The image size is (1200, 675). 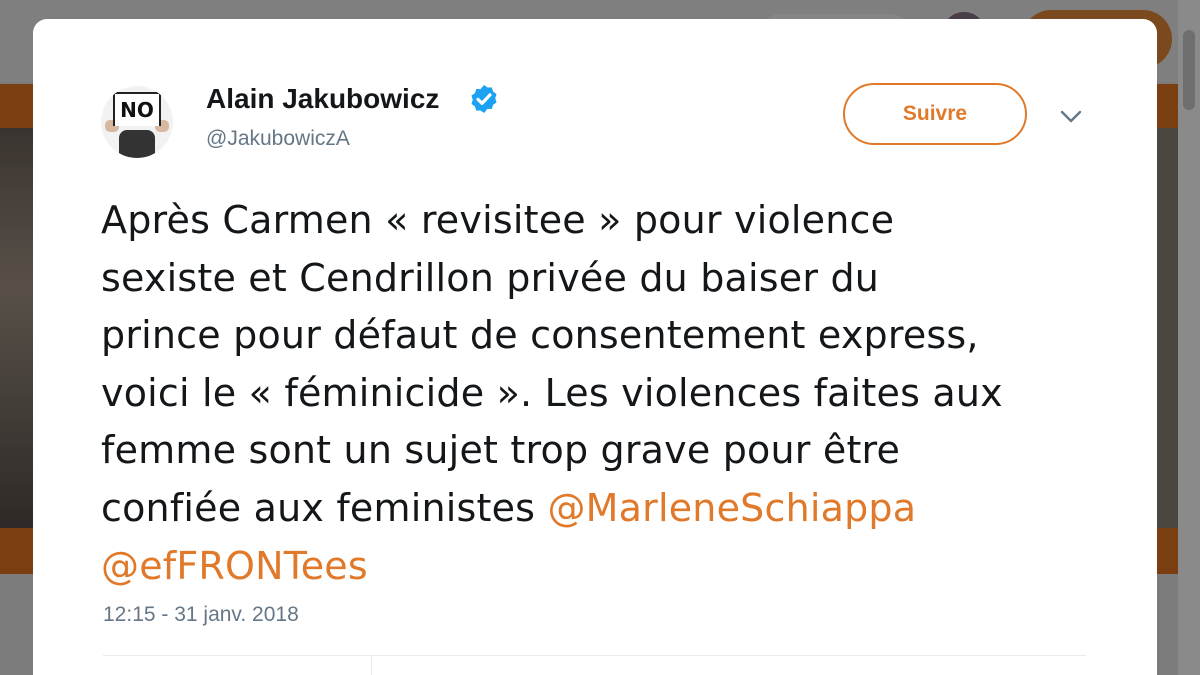 I want to click on mention-link: @MarleneSchiappa, so click(x=731, y=508).